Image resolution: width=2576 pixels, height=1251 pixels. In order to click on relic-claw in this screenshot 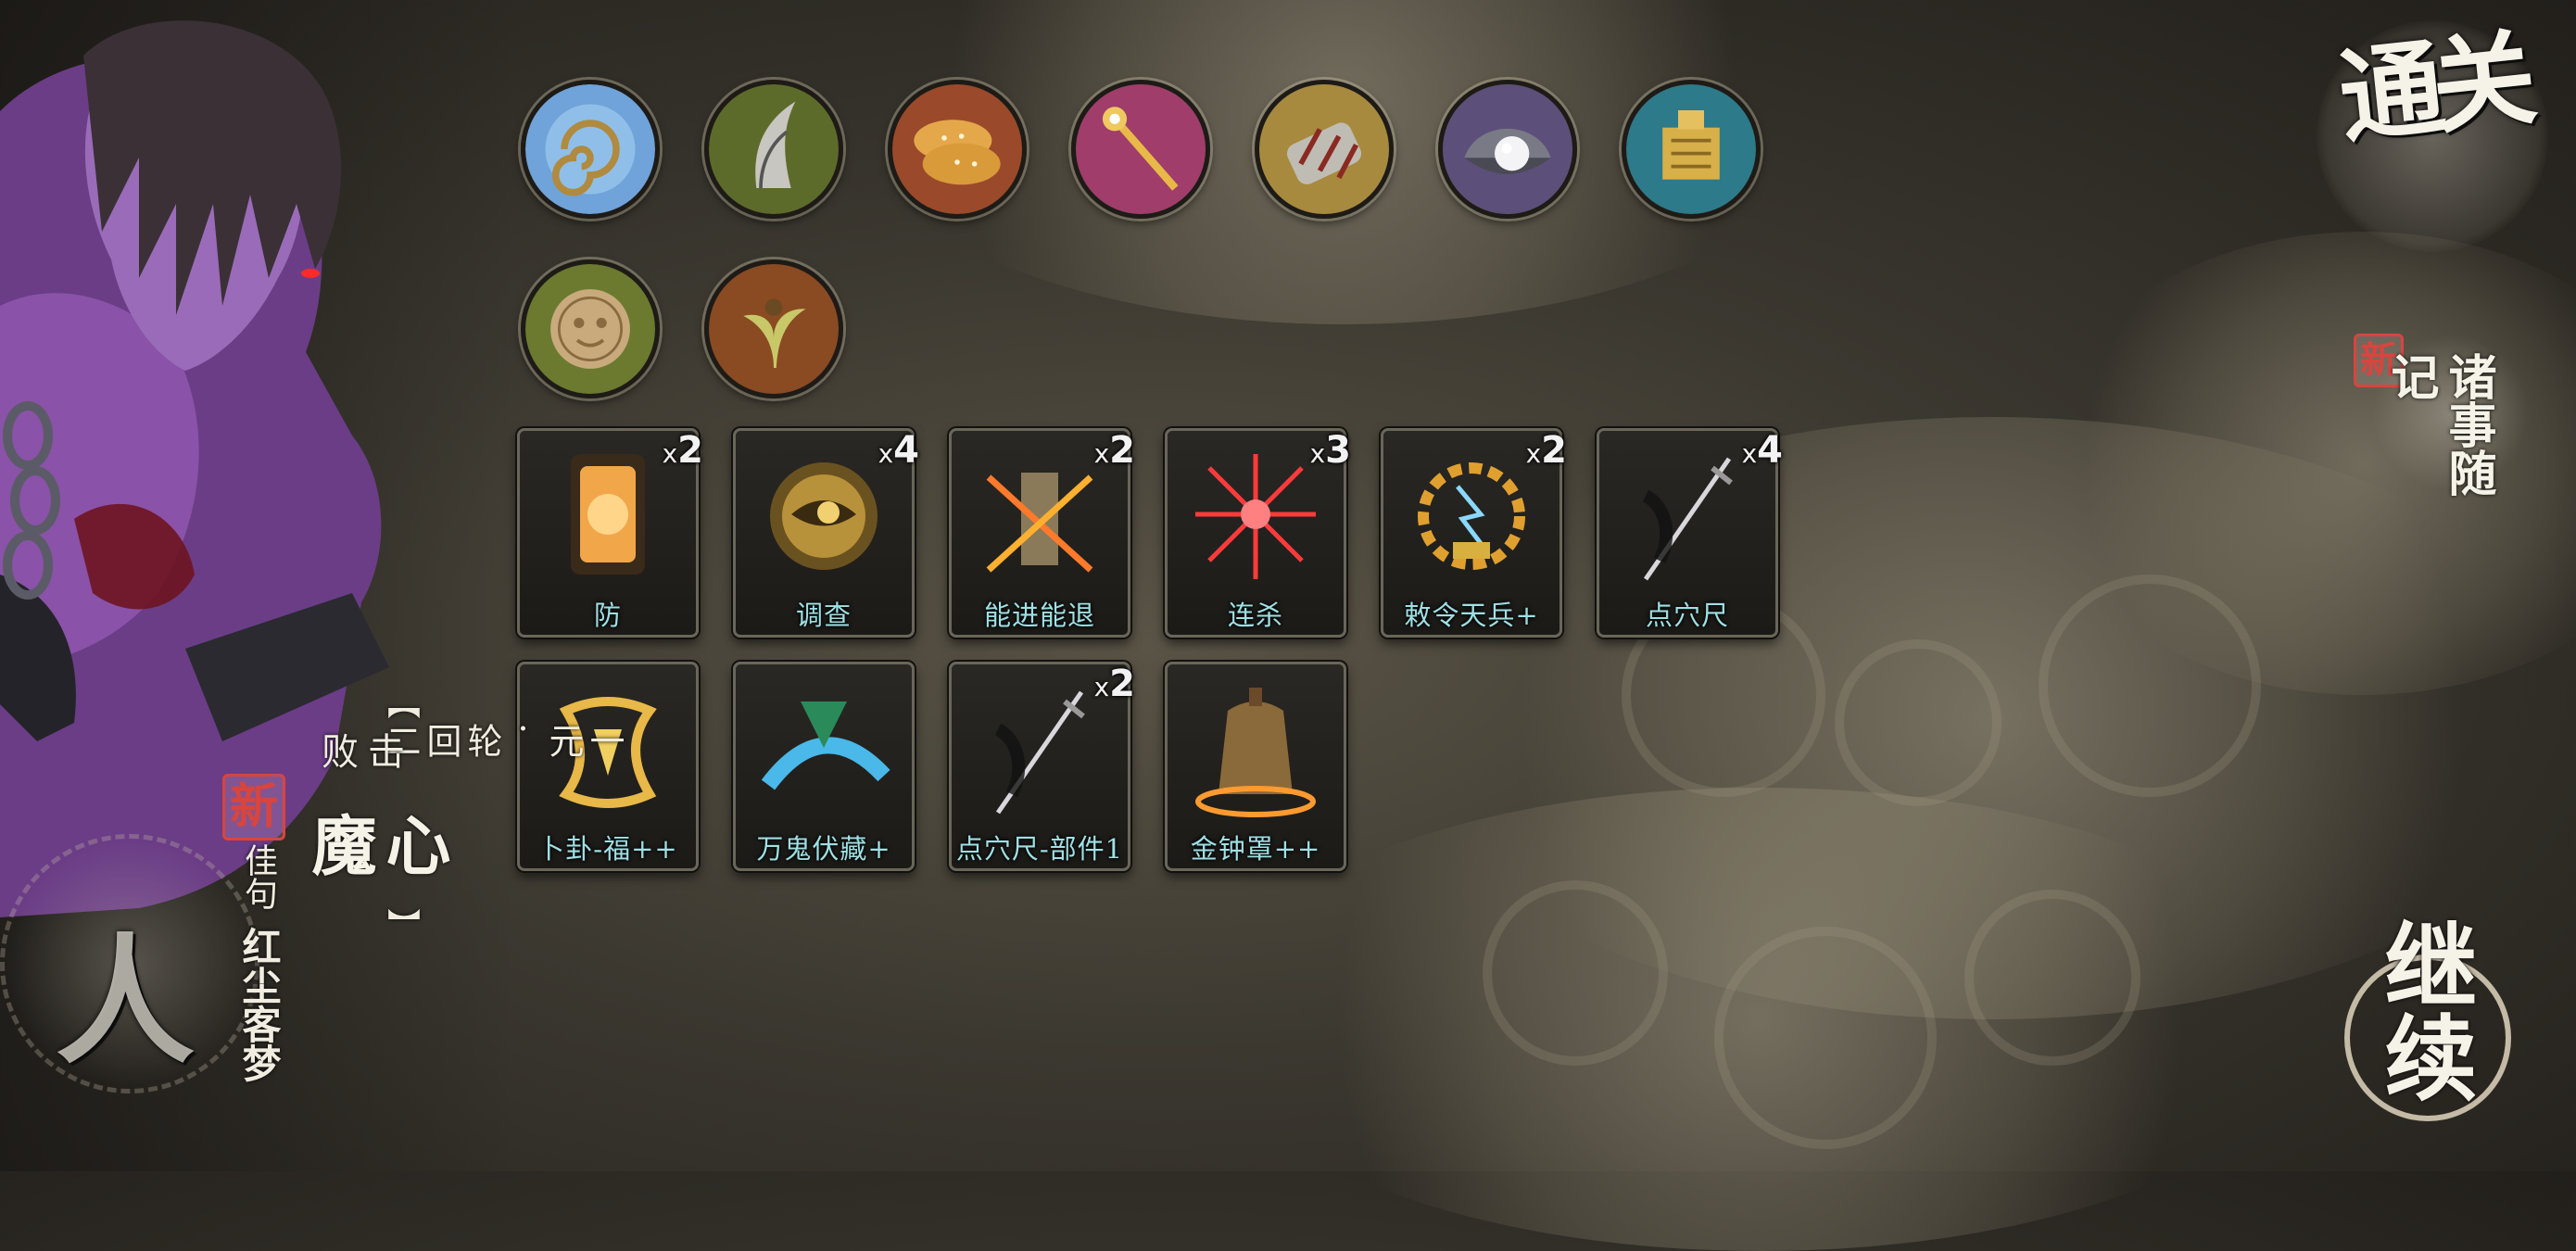, I will do `click(773, 149)`.